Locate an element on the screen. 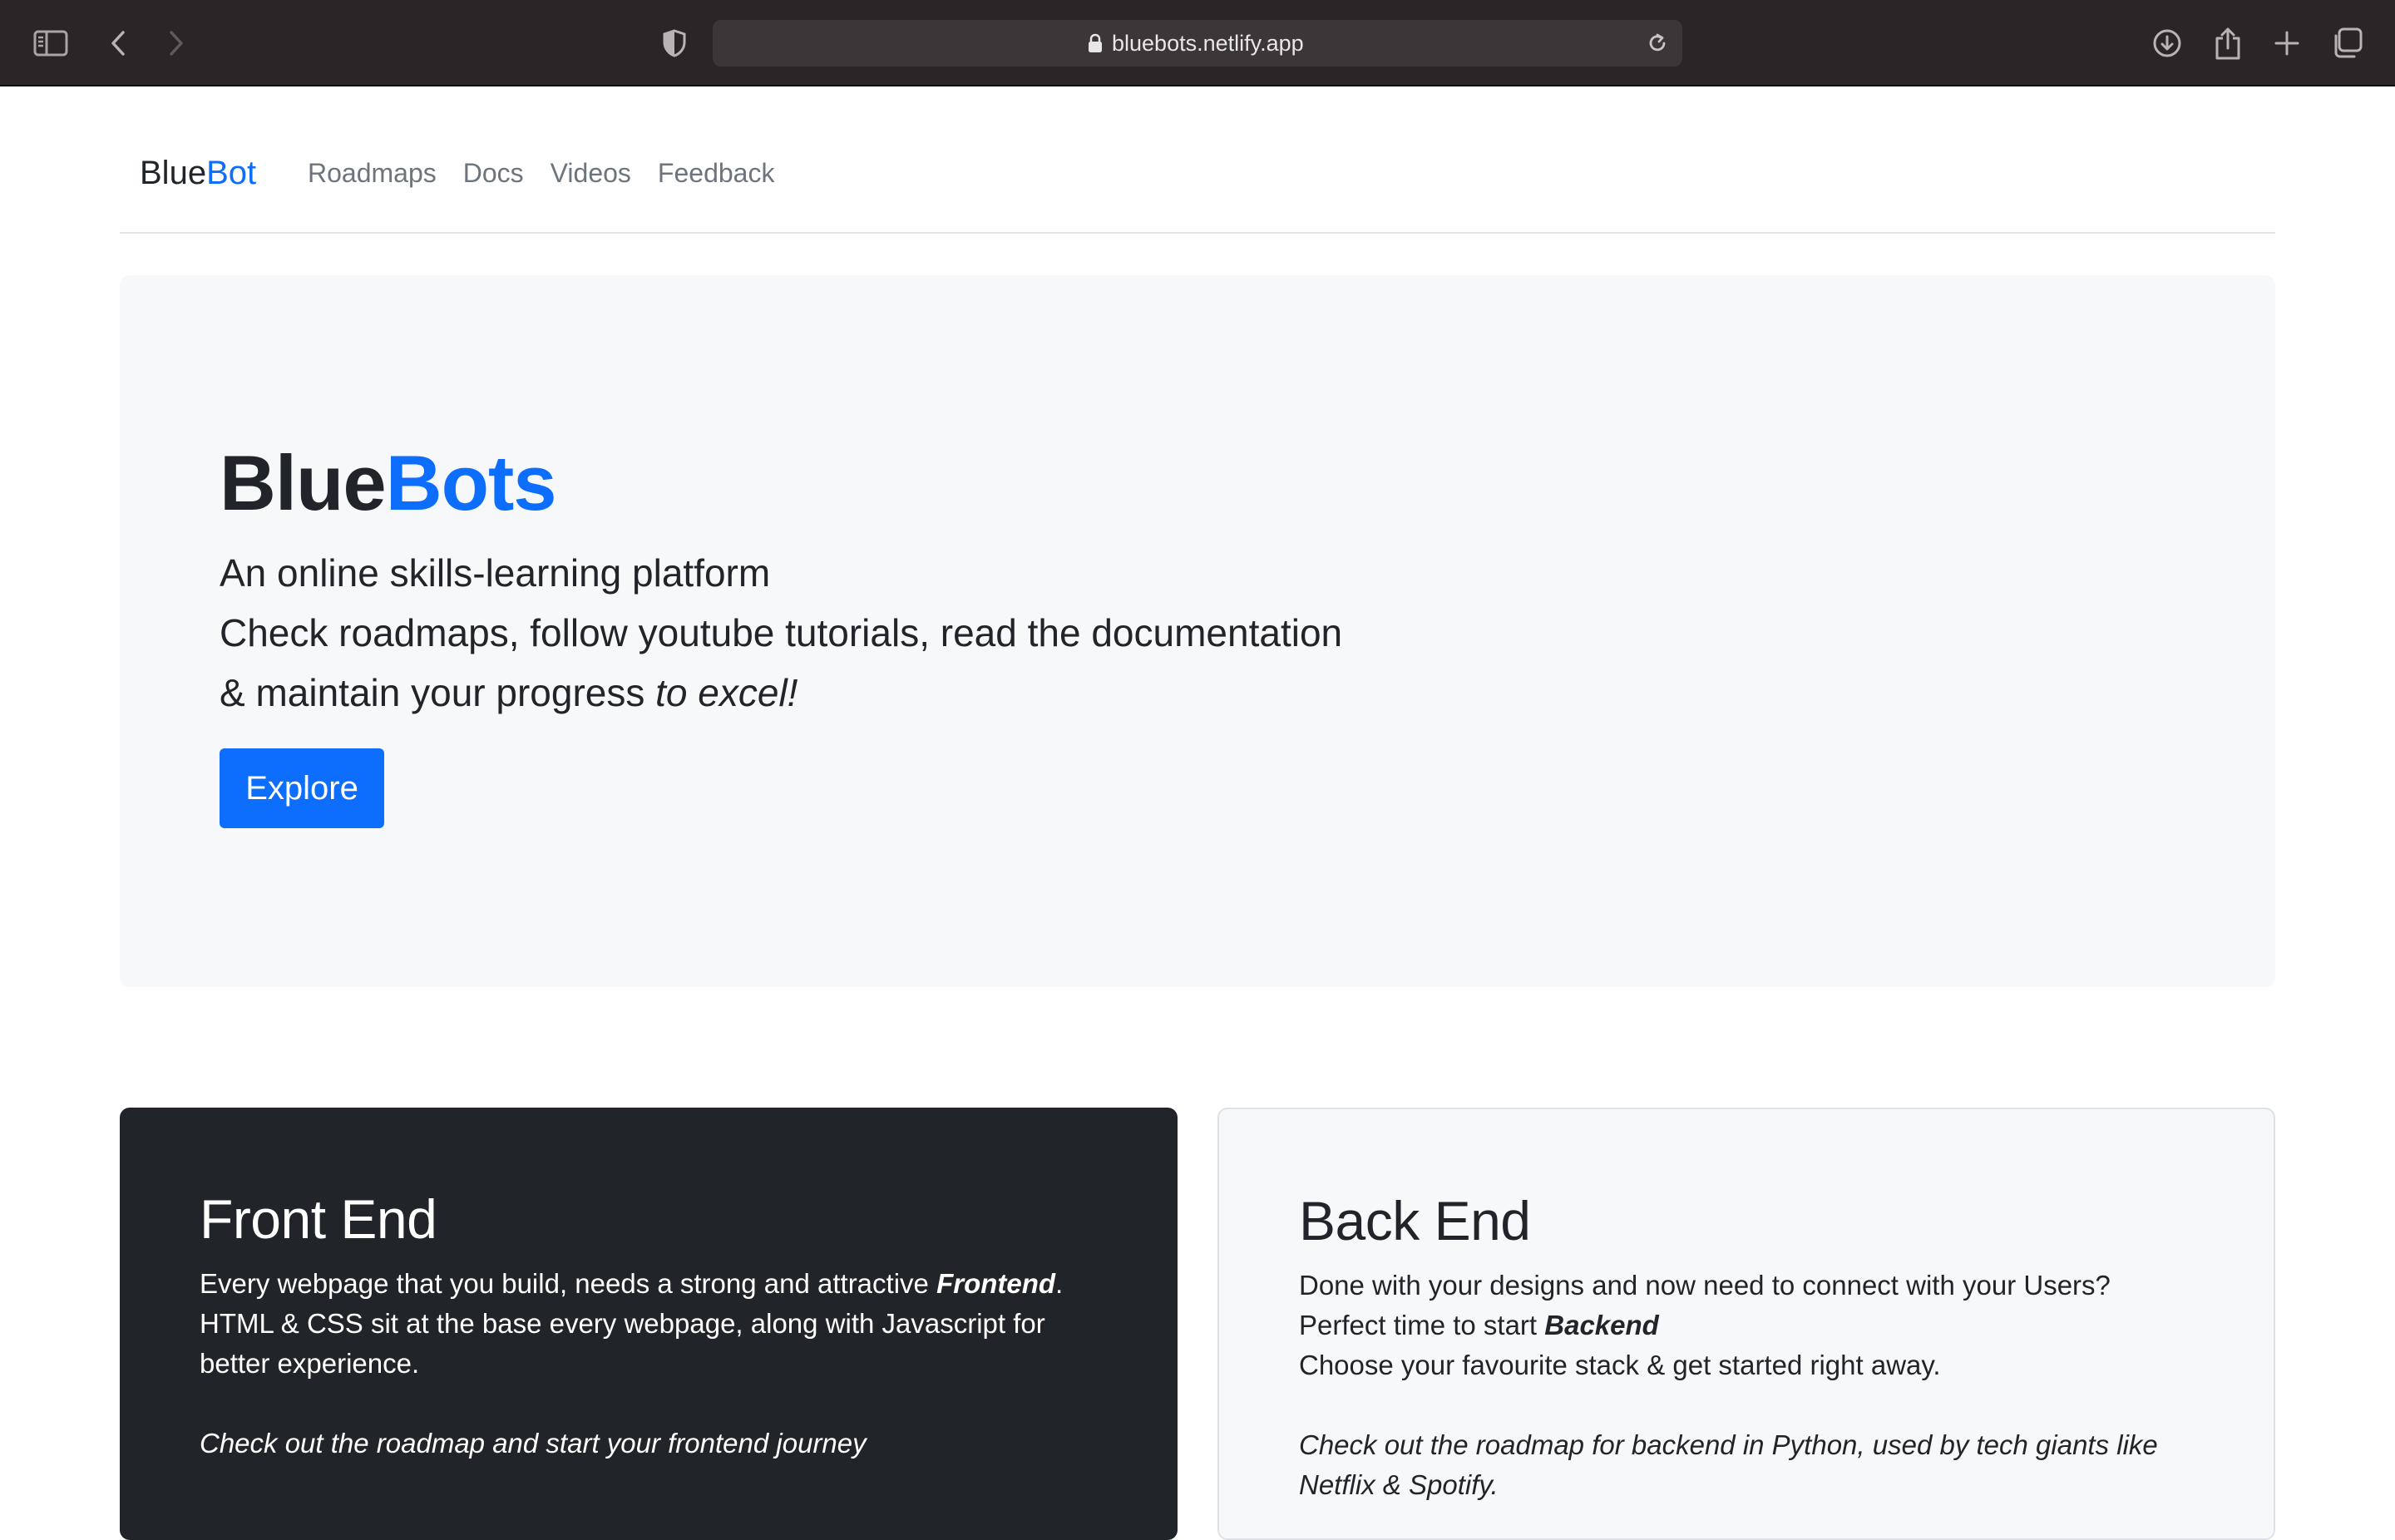 Image resolution: width=2395 pixels, height=1540 pixels. frontend-card-line-3: better experience. is located at coordinates (310, 1363).